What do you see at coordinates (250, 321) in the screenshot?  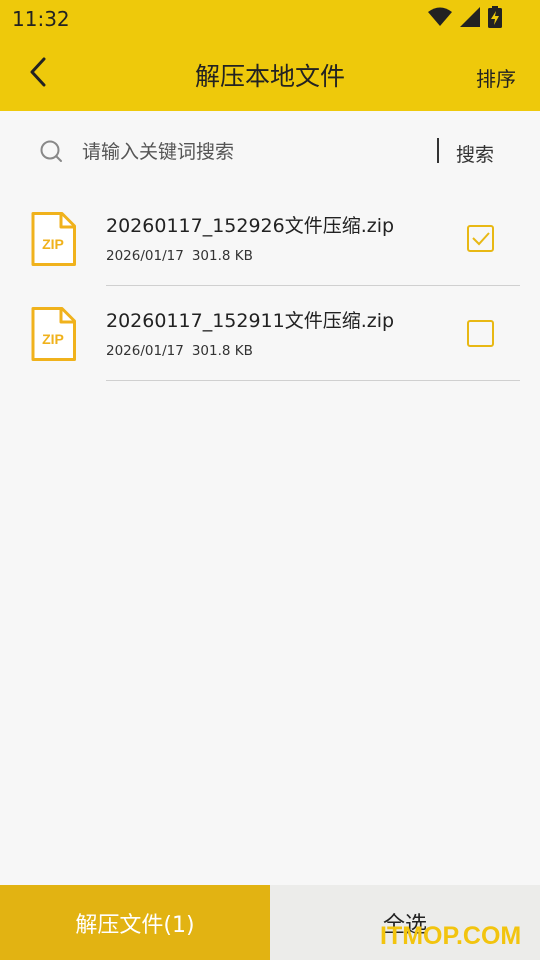 I see `file-name: 20260117_152911文件压缩.zip` at bounding box center [250, 321].